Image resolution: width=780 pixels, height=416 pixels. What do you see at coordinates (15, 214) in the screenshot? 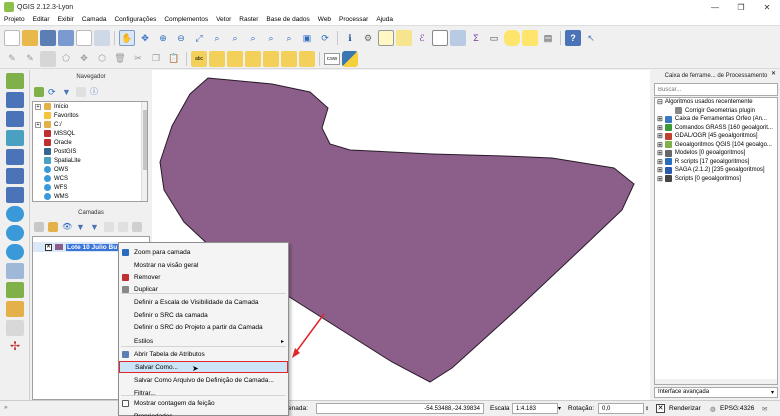
I see `add-wms-layer-icon` at bounding box center [15, 214].